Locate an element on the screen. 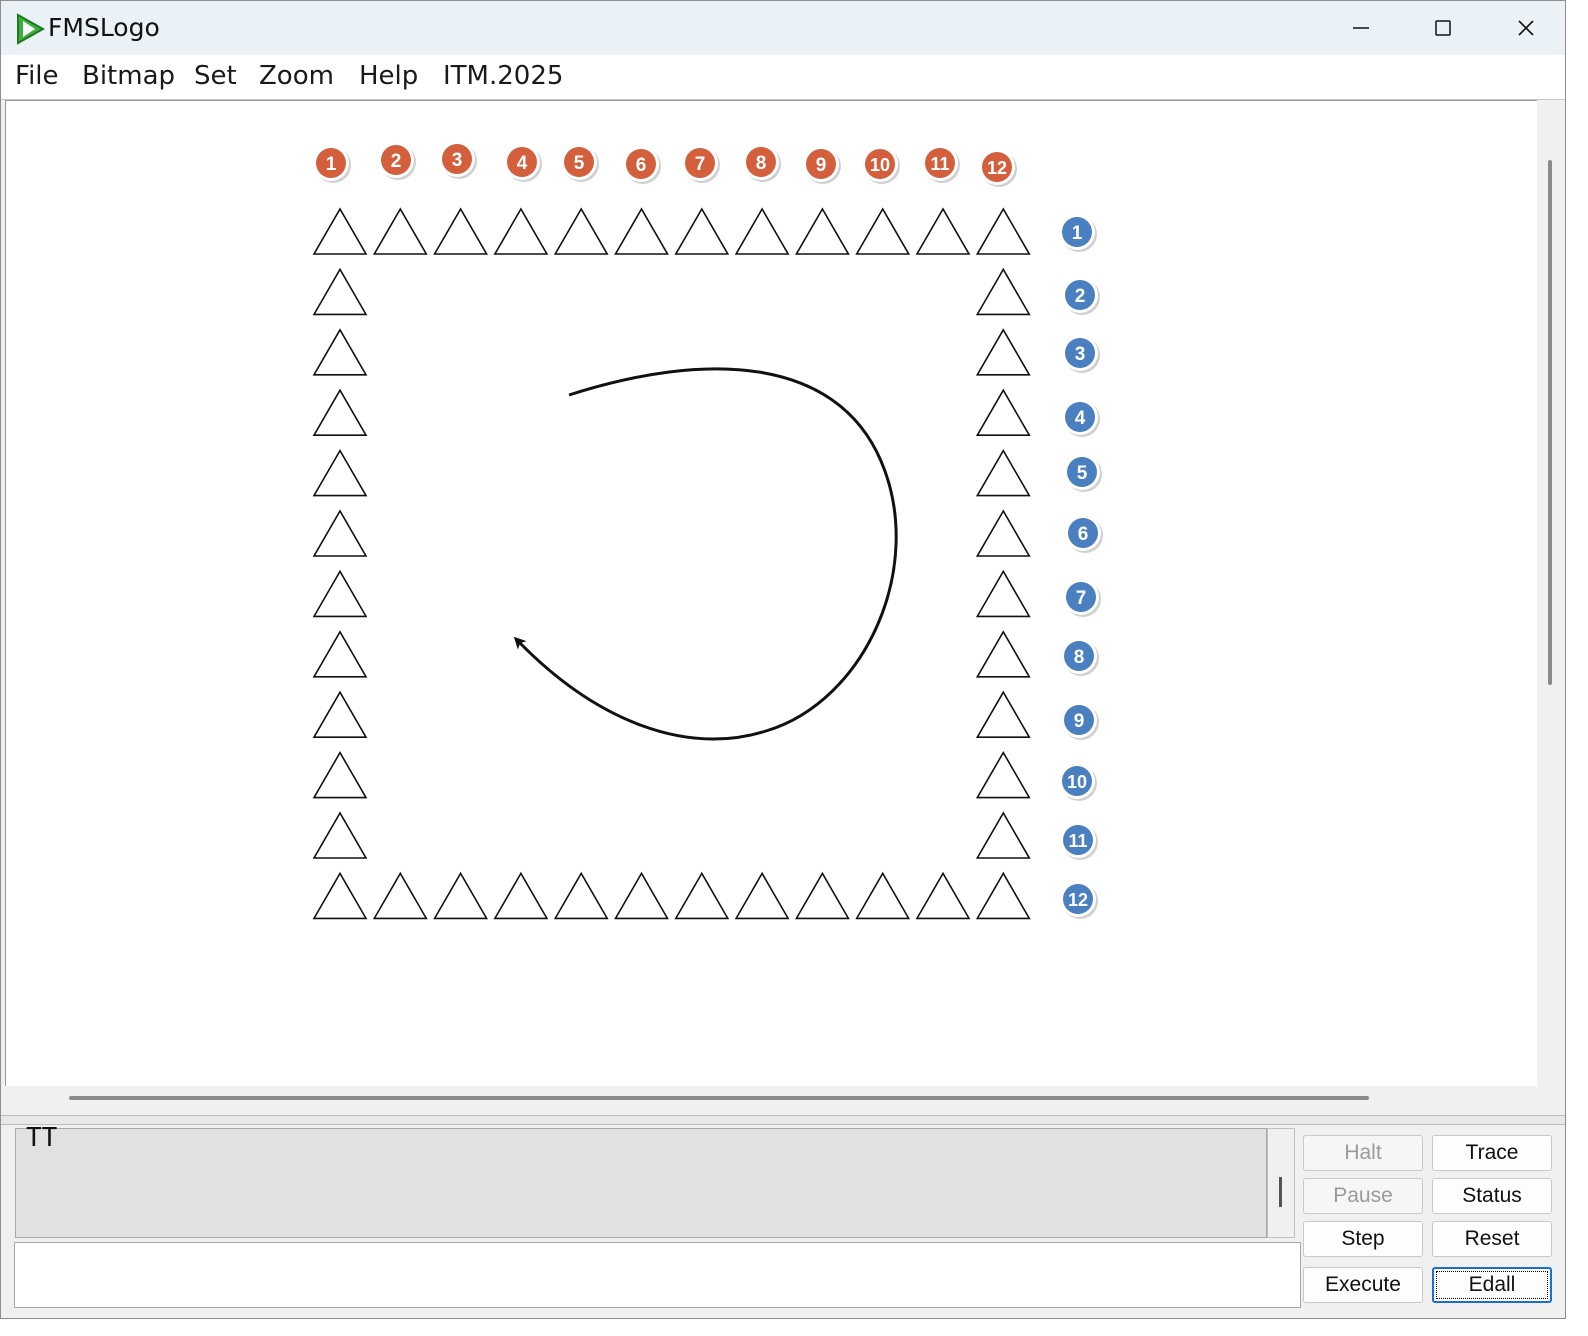 This screenshot has width=1588, height=1336. side-badge-3: 3 is located at coordinates (1081, 354).